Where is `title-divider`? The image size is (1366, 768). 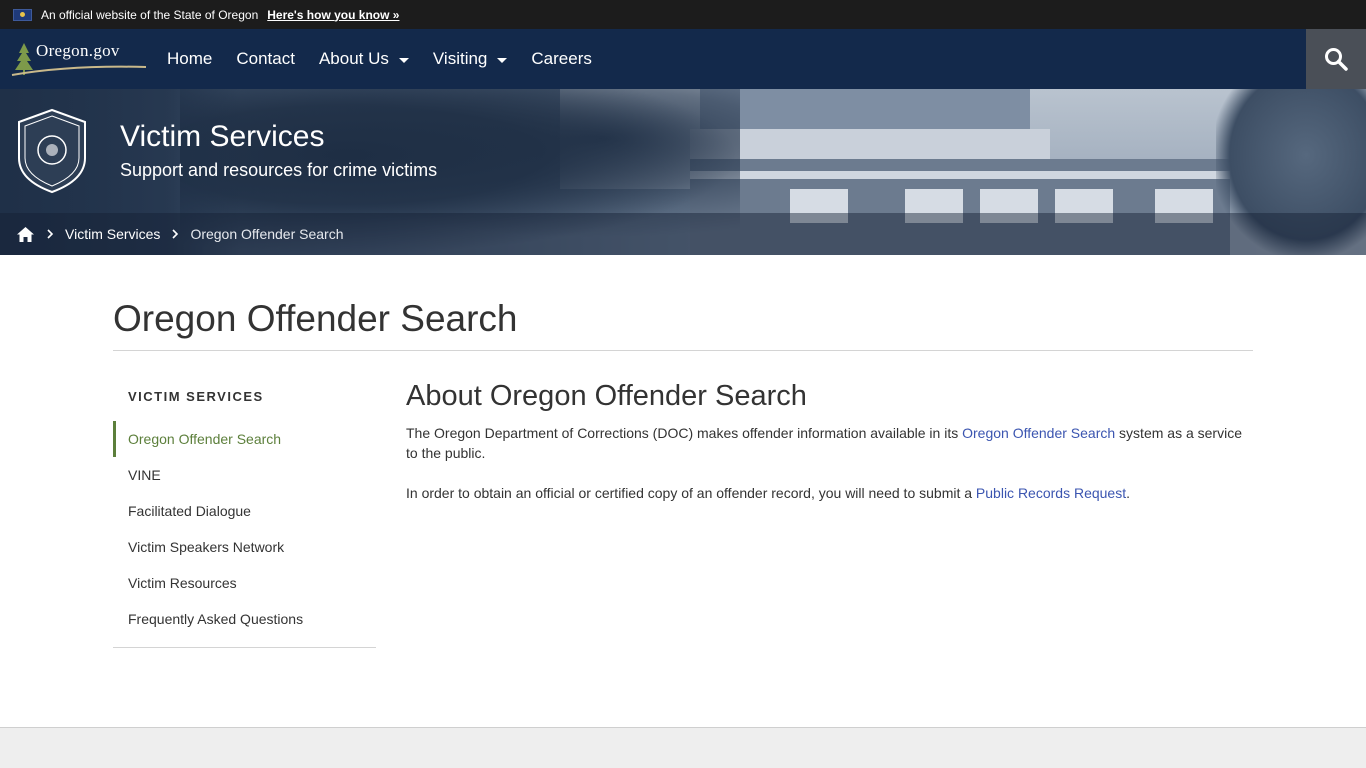 title-divider is located at coordinates (683, 350).